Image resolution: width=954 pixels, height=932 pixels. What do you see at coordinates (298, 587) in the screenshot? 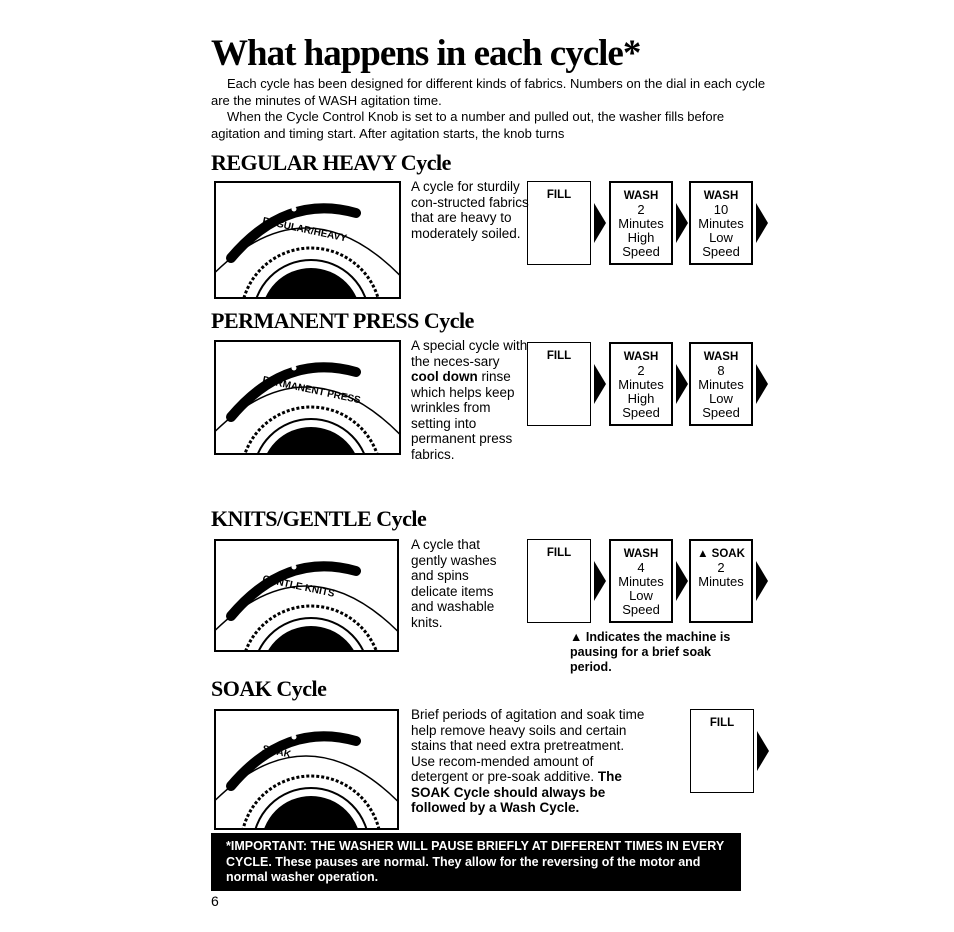
I see `dial-cycle-label: GENTLE KNITS` at bounding box center [298, 587].